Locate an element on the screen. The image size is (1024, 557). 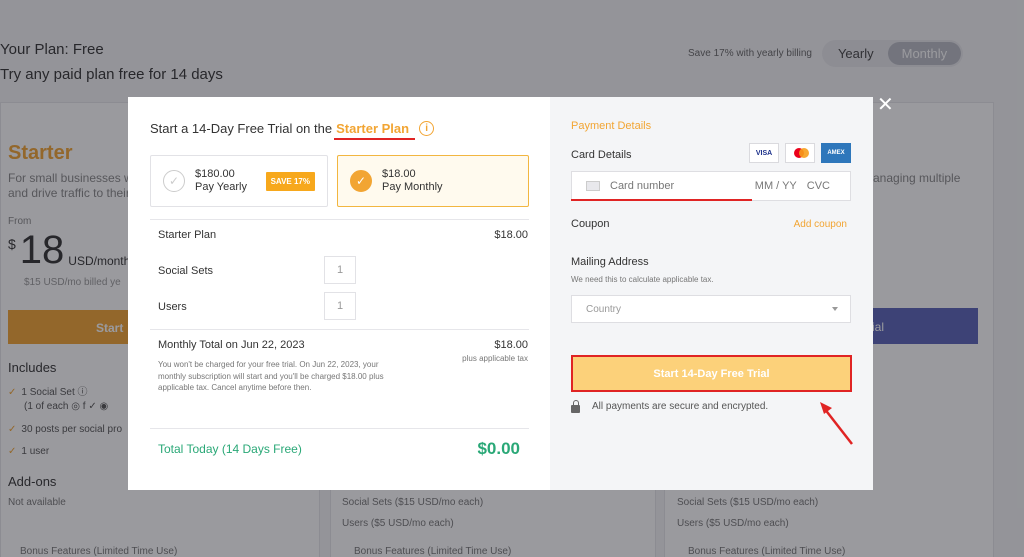
users-label: Users is located at coordinates (172, 307).